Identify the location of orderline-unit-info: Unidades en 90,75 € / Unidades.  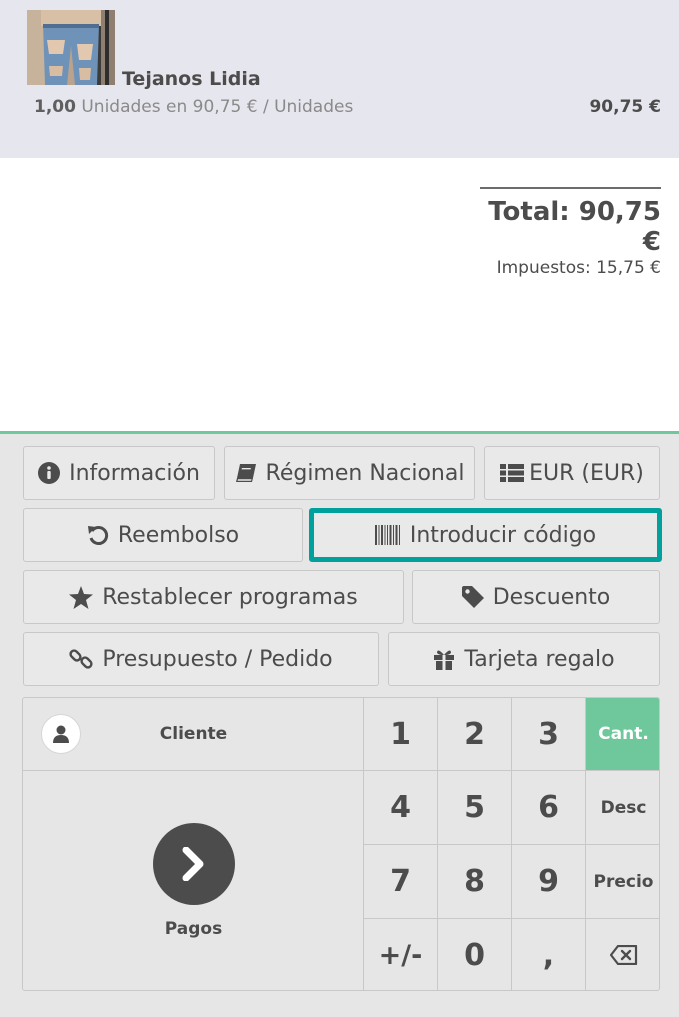
(217, 107).